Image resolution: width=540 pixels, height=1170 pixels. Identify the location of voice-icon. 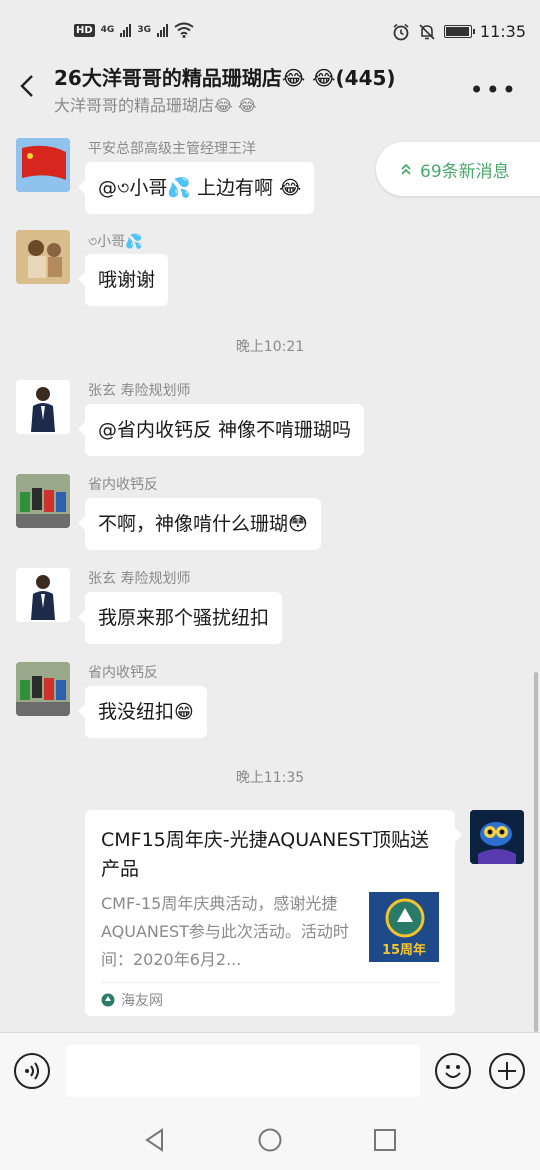
(32, 1071).